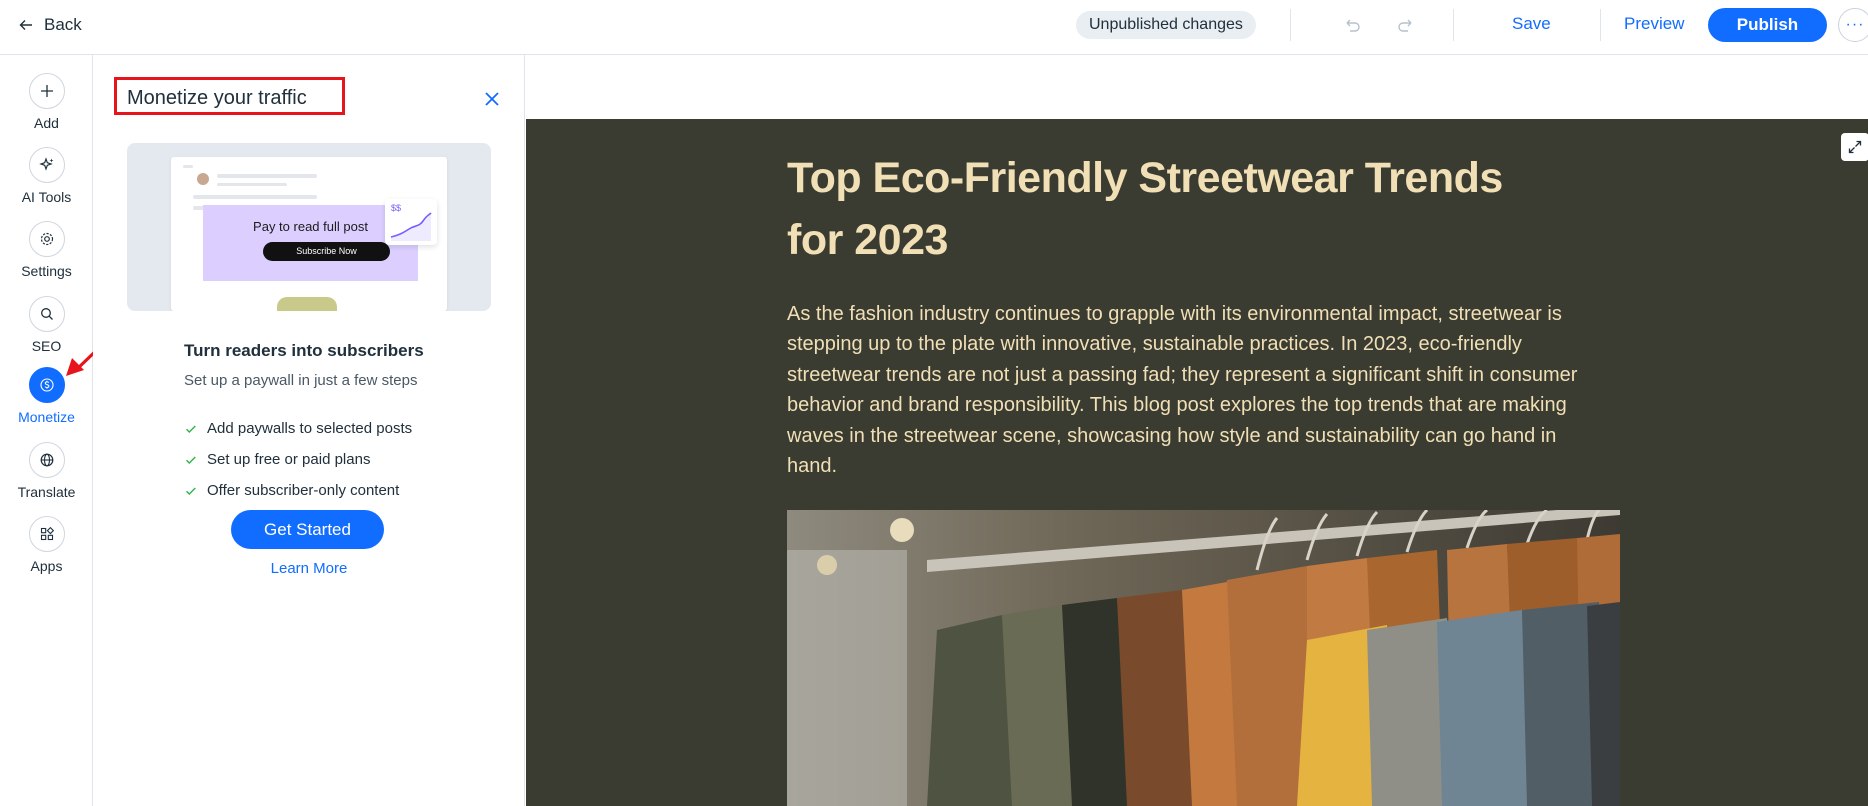 This screenshot has height=806, width=1868. I want to click on save-button: Save, so click(1531, 24).